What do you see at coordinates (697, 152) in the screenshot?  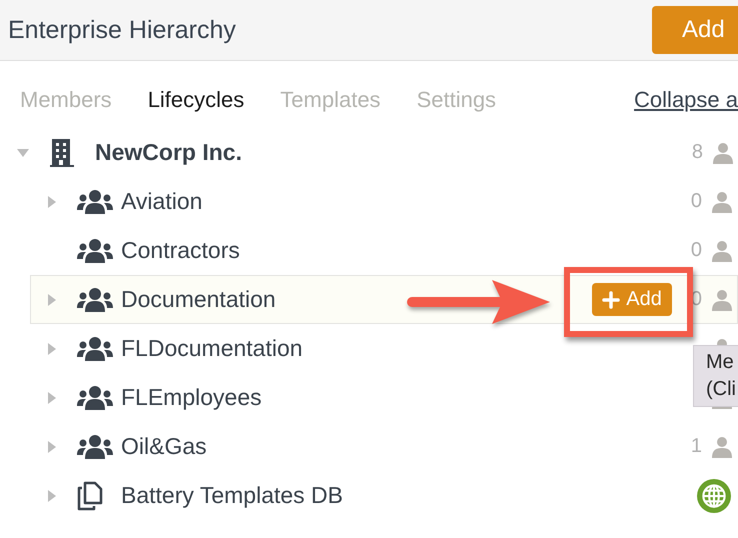 I see `member-count: 8` at bounding box center [697, 152].